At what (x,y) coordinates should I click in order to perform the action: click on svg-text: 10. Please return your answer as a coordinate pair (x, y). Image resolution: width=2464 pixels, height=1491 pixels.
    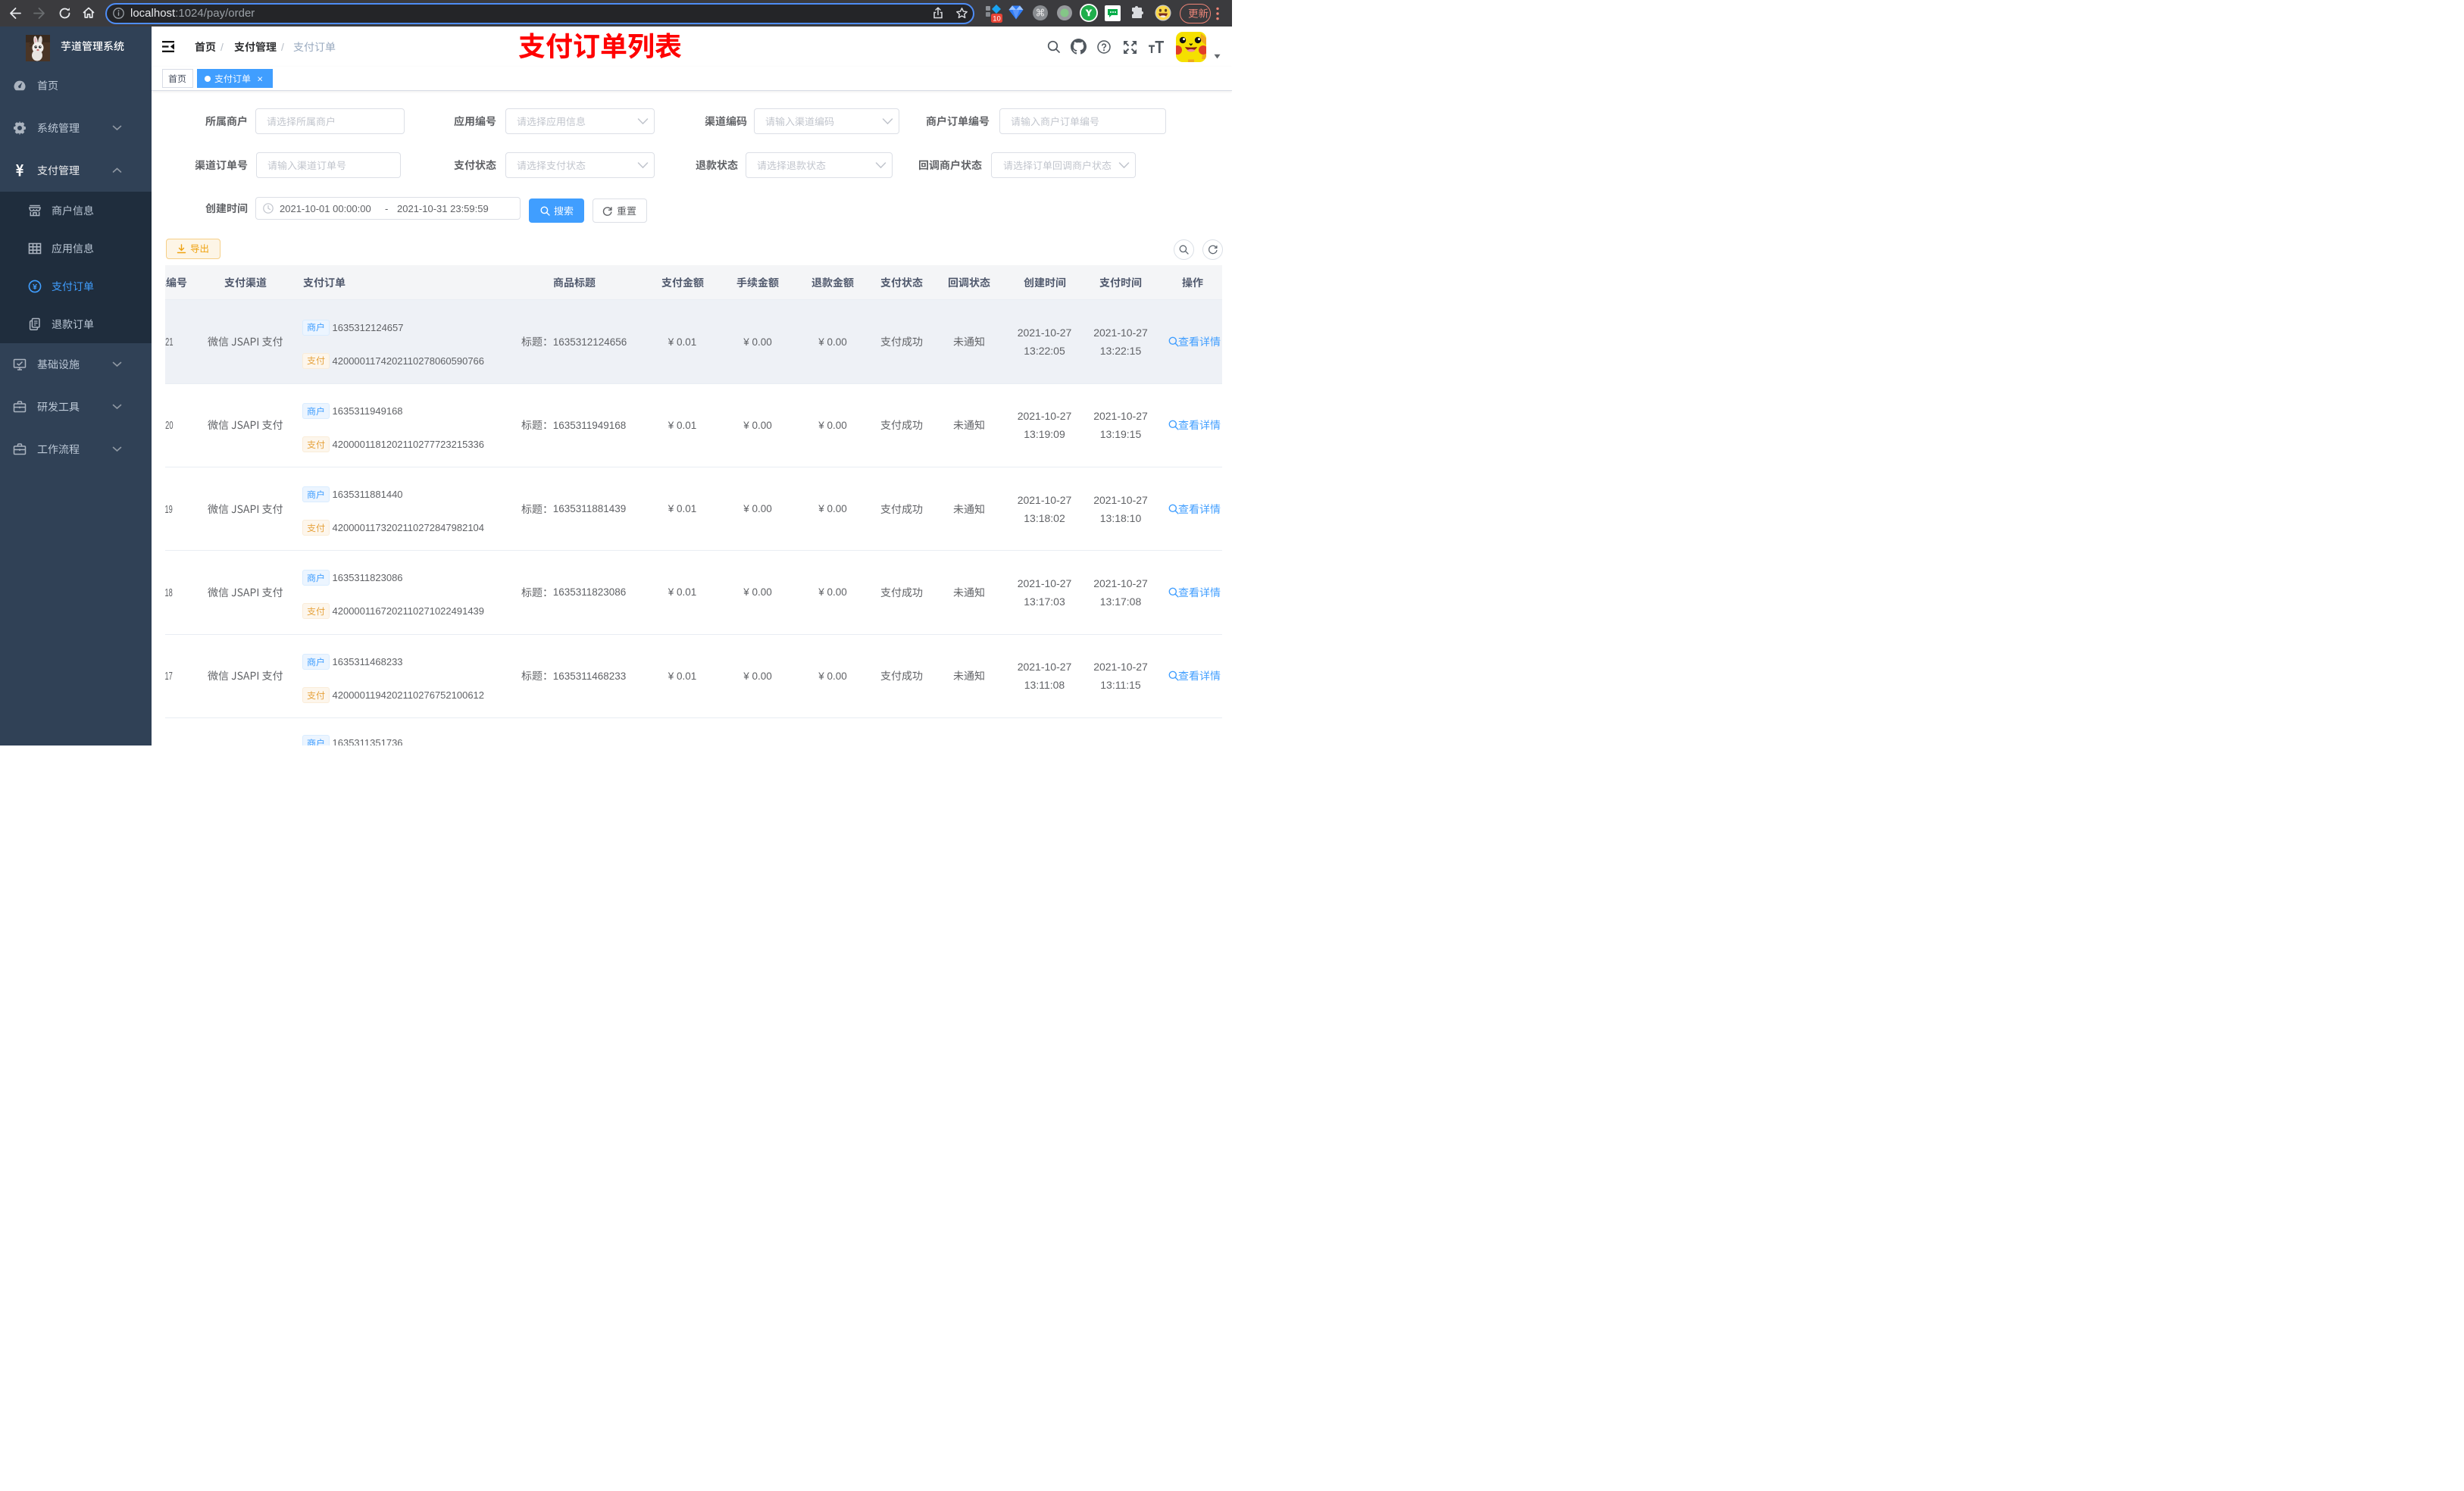
    Looking at the image, I should click on (997, 19).